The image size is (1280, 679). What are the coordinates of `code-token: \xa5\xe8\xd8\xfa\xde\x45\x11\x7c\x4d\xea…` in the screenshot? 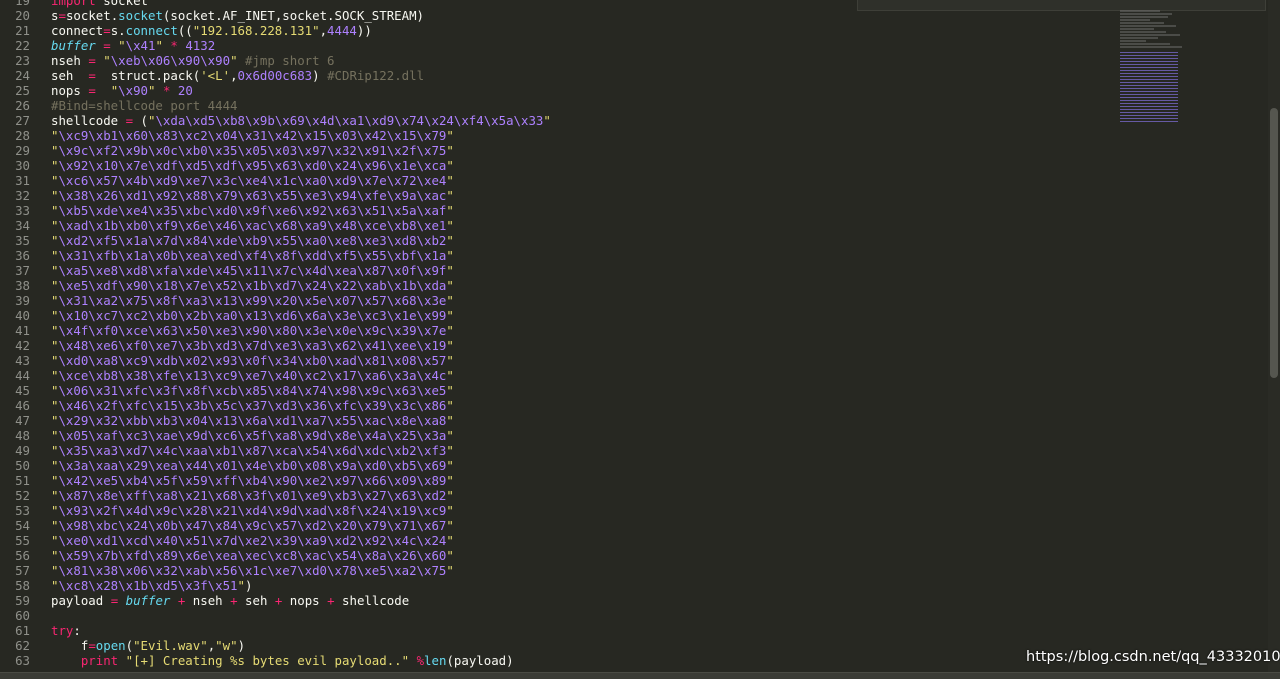 It's located at (252, 270).